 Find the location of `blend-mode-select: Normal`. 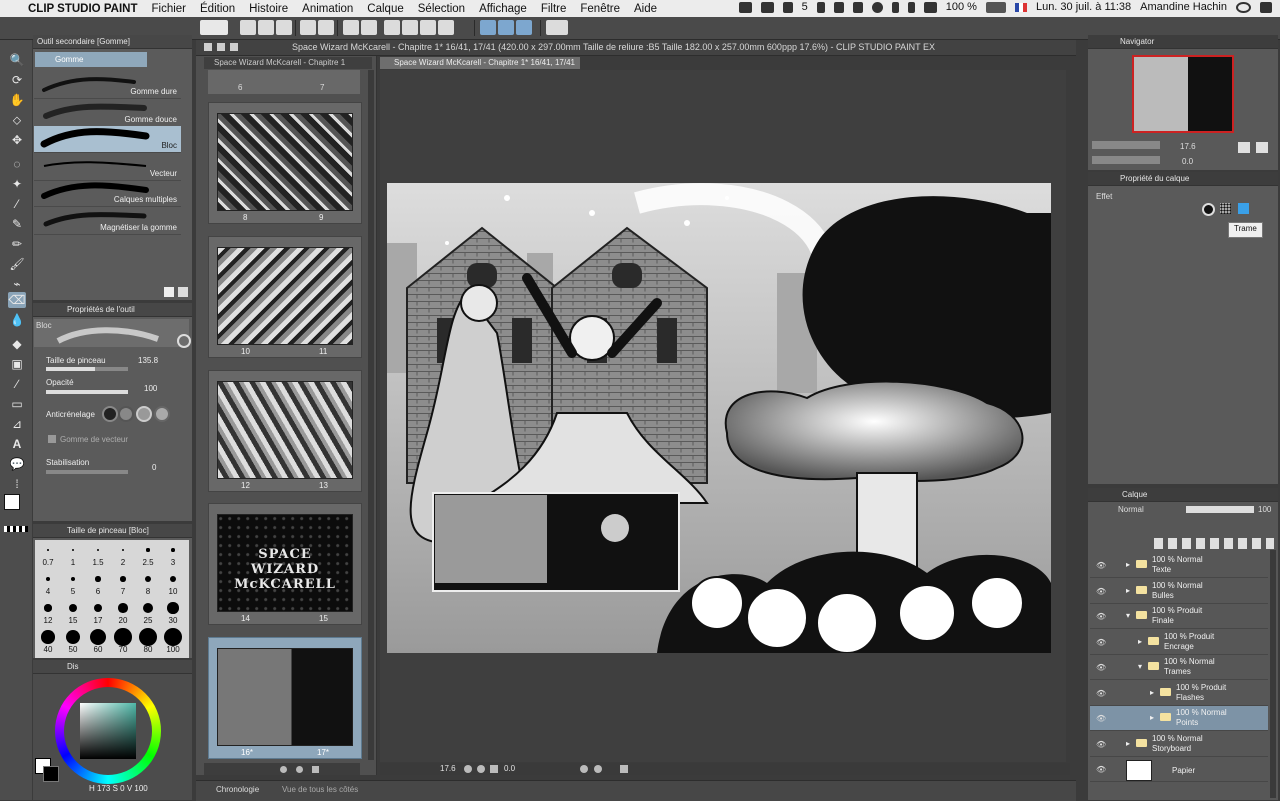

blend-mode-select: Normal is located at coordinates (1131, 509).